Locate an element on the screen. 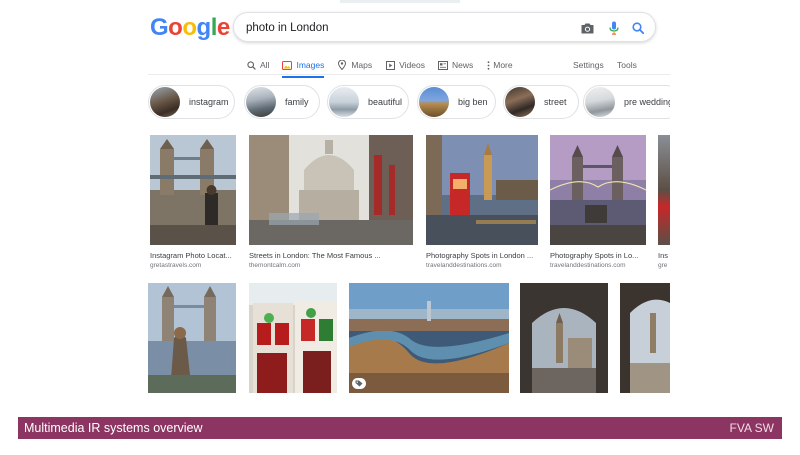  chip-label: big ben is located at coordinates (473, 102).